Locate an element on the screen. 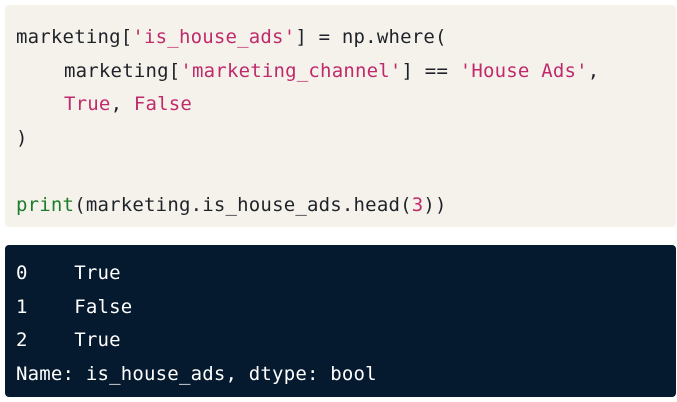  output-footer: Name: is_house_ads, dtype: bool is located at coordinates (196, 373).